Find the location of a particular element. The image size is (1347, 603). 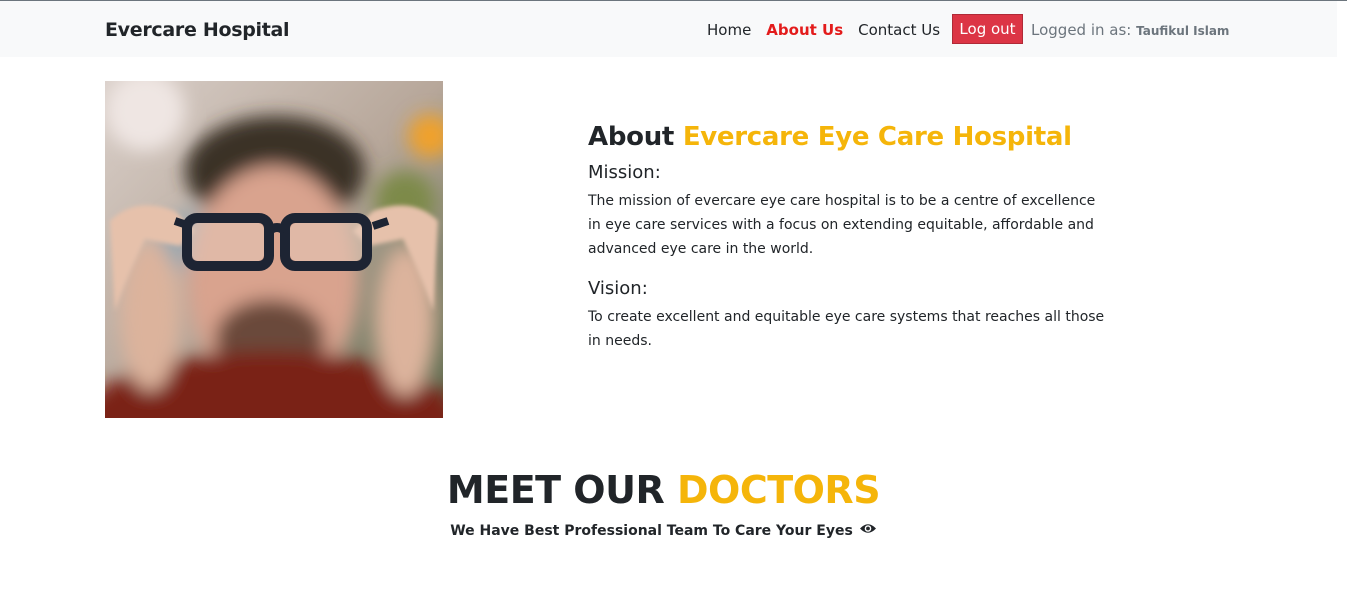

about-title-accent: Evercare Eye Care Hospital is located at coordinates (877, 137).